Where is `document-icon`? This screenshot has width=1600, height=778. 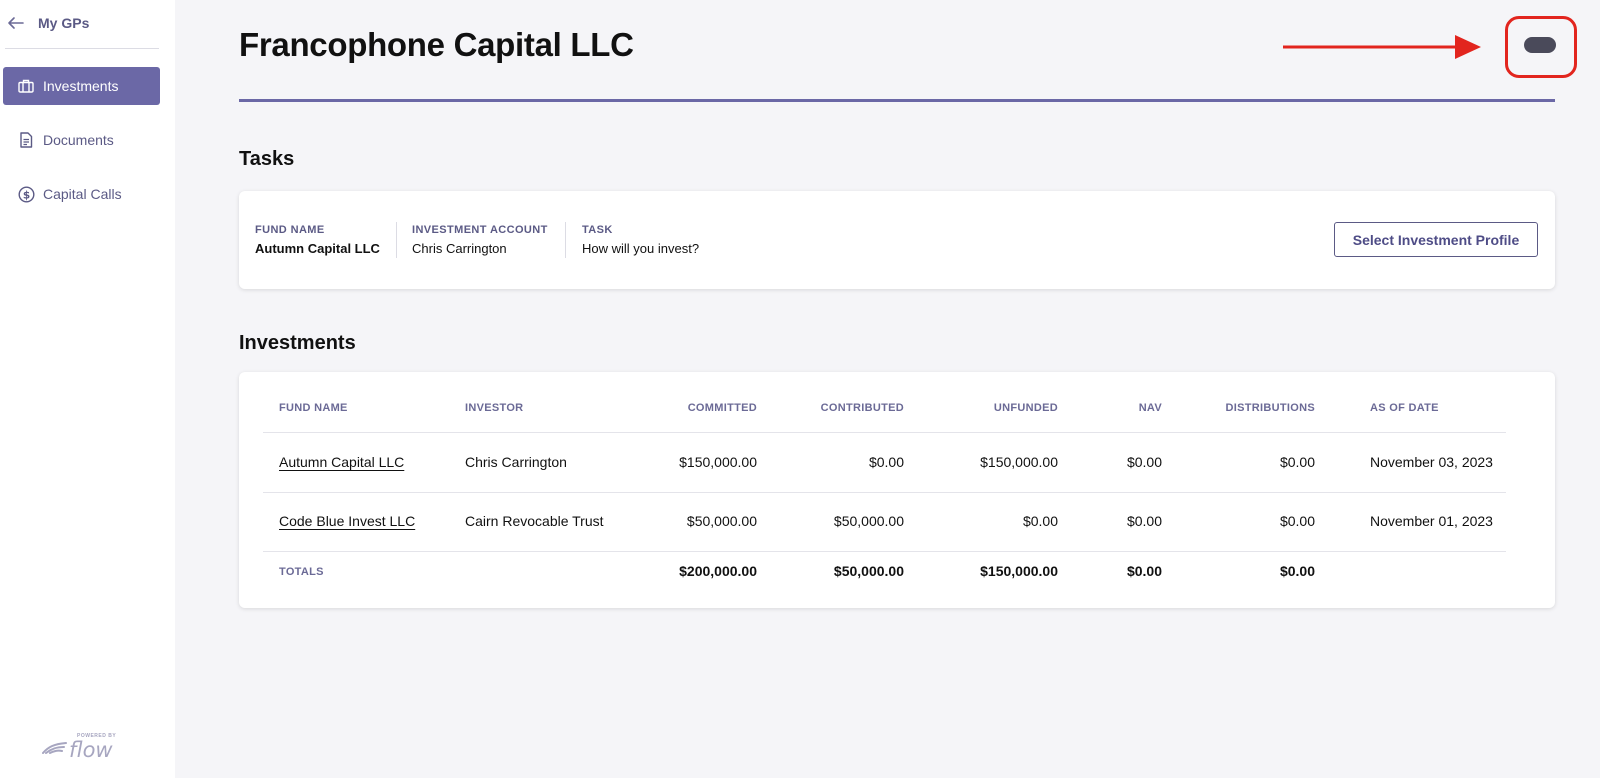
document-icon is located at coordinates (26, 140).